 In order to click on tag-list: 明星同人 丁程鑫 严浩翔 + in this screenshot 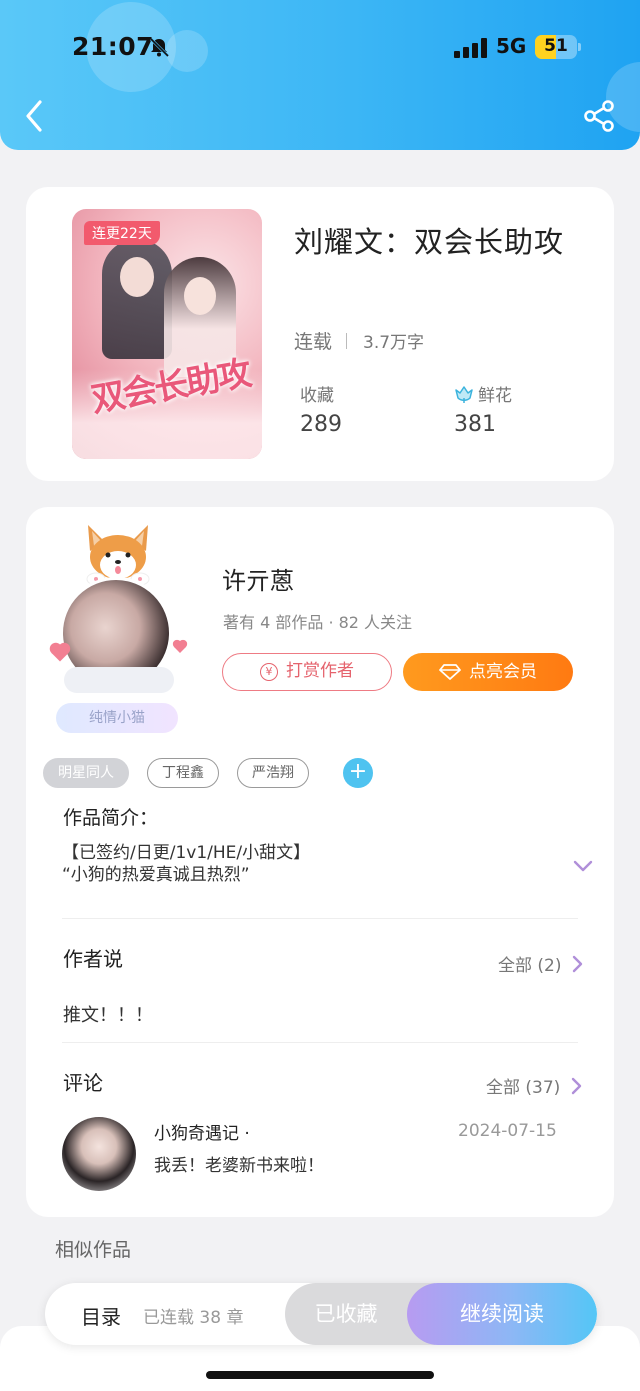, I will do `click(208, 773)`.